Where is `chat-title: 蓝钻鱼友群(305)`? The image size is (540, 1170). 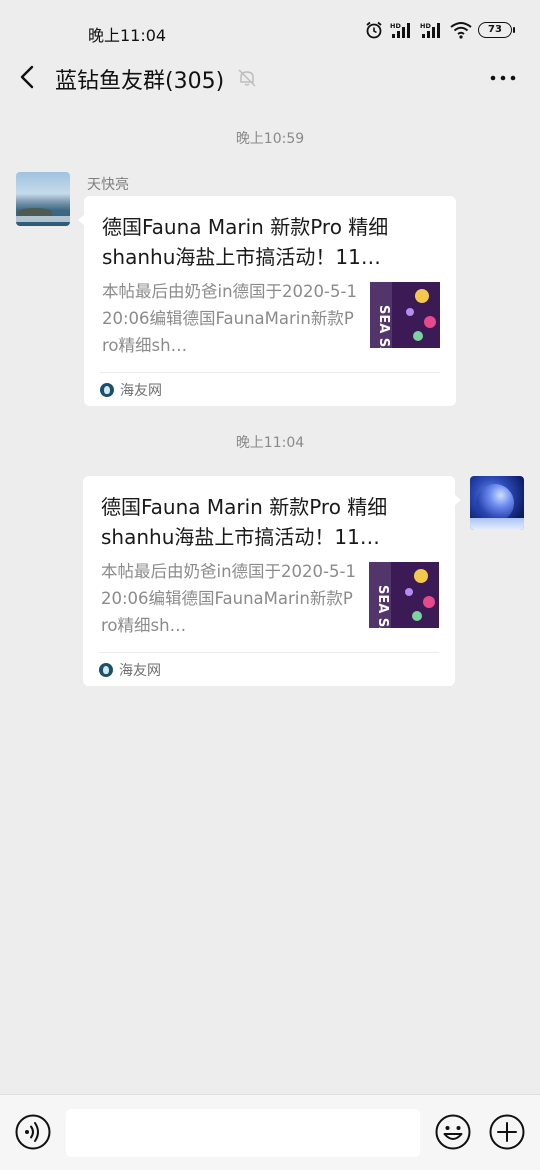
chat-title: 蓝钻鱼友群(305) is located at coordinates (140, 81).